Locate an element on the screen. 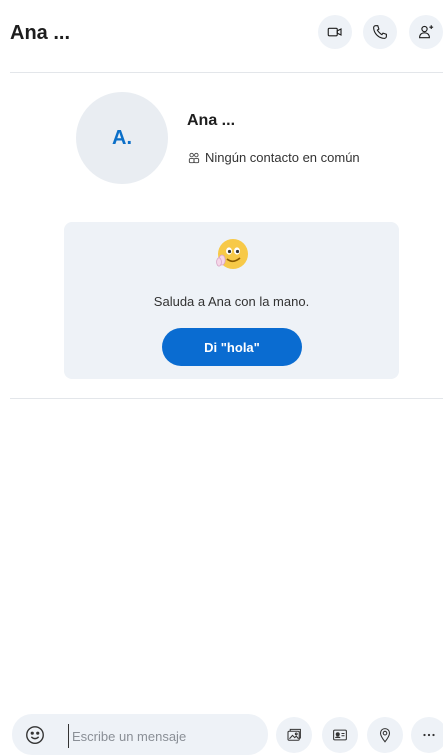  mutual-contacts-label: Ningún contacto en común is located at coordinates (282, 157).